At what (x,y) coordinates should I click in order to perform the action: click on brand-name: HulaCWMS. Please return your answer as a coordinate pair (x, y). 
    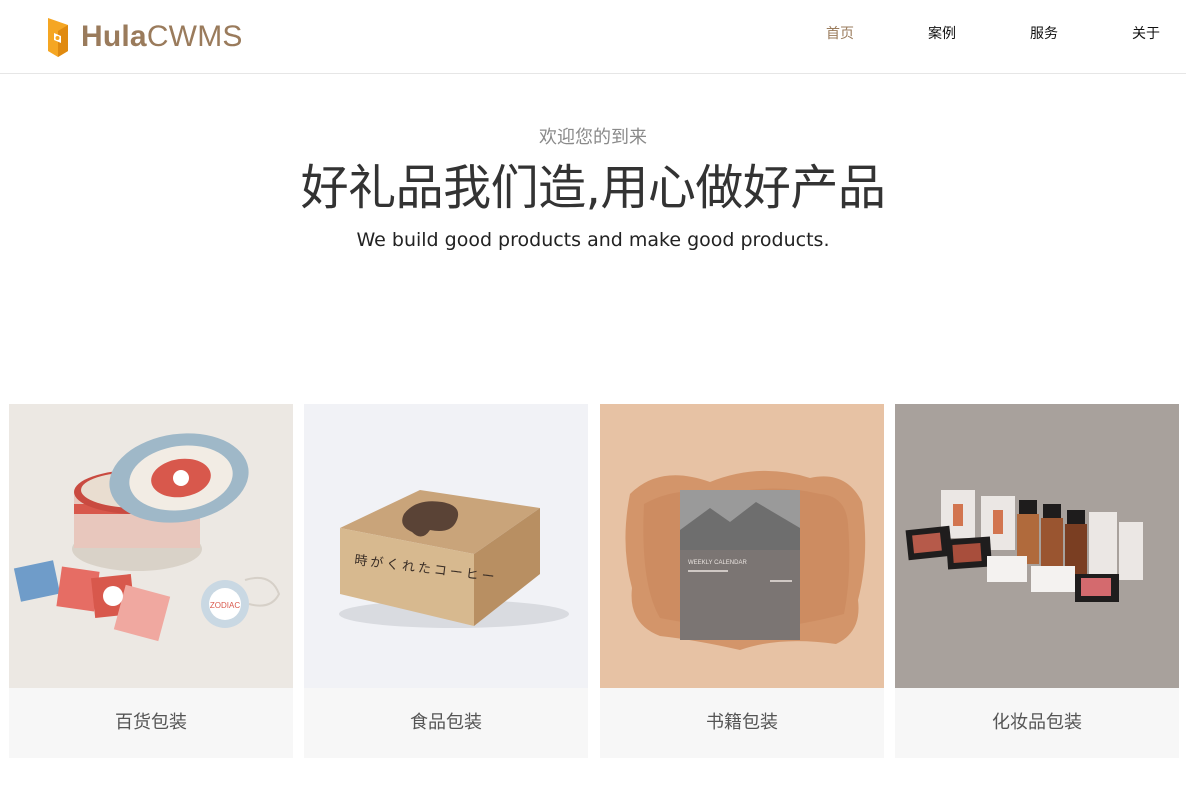
    Looking at the image, I should click on (162, 37).